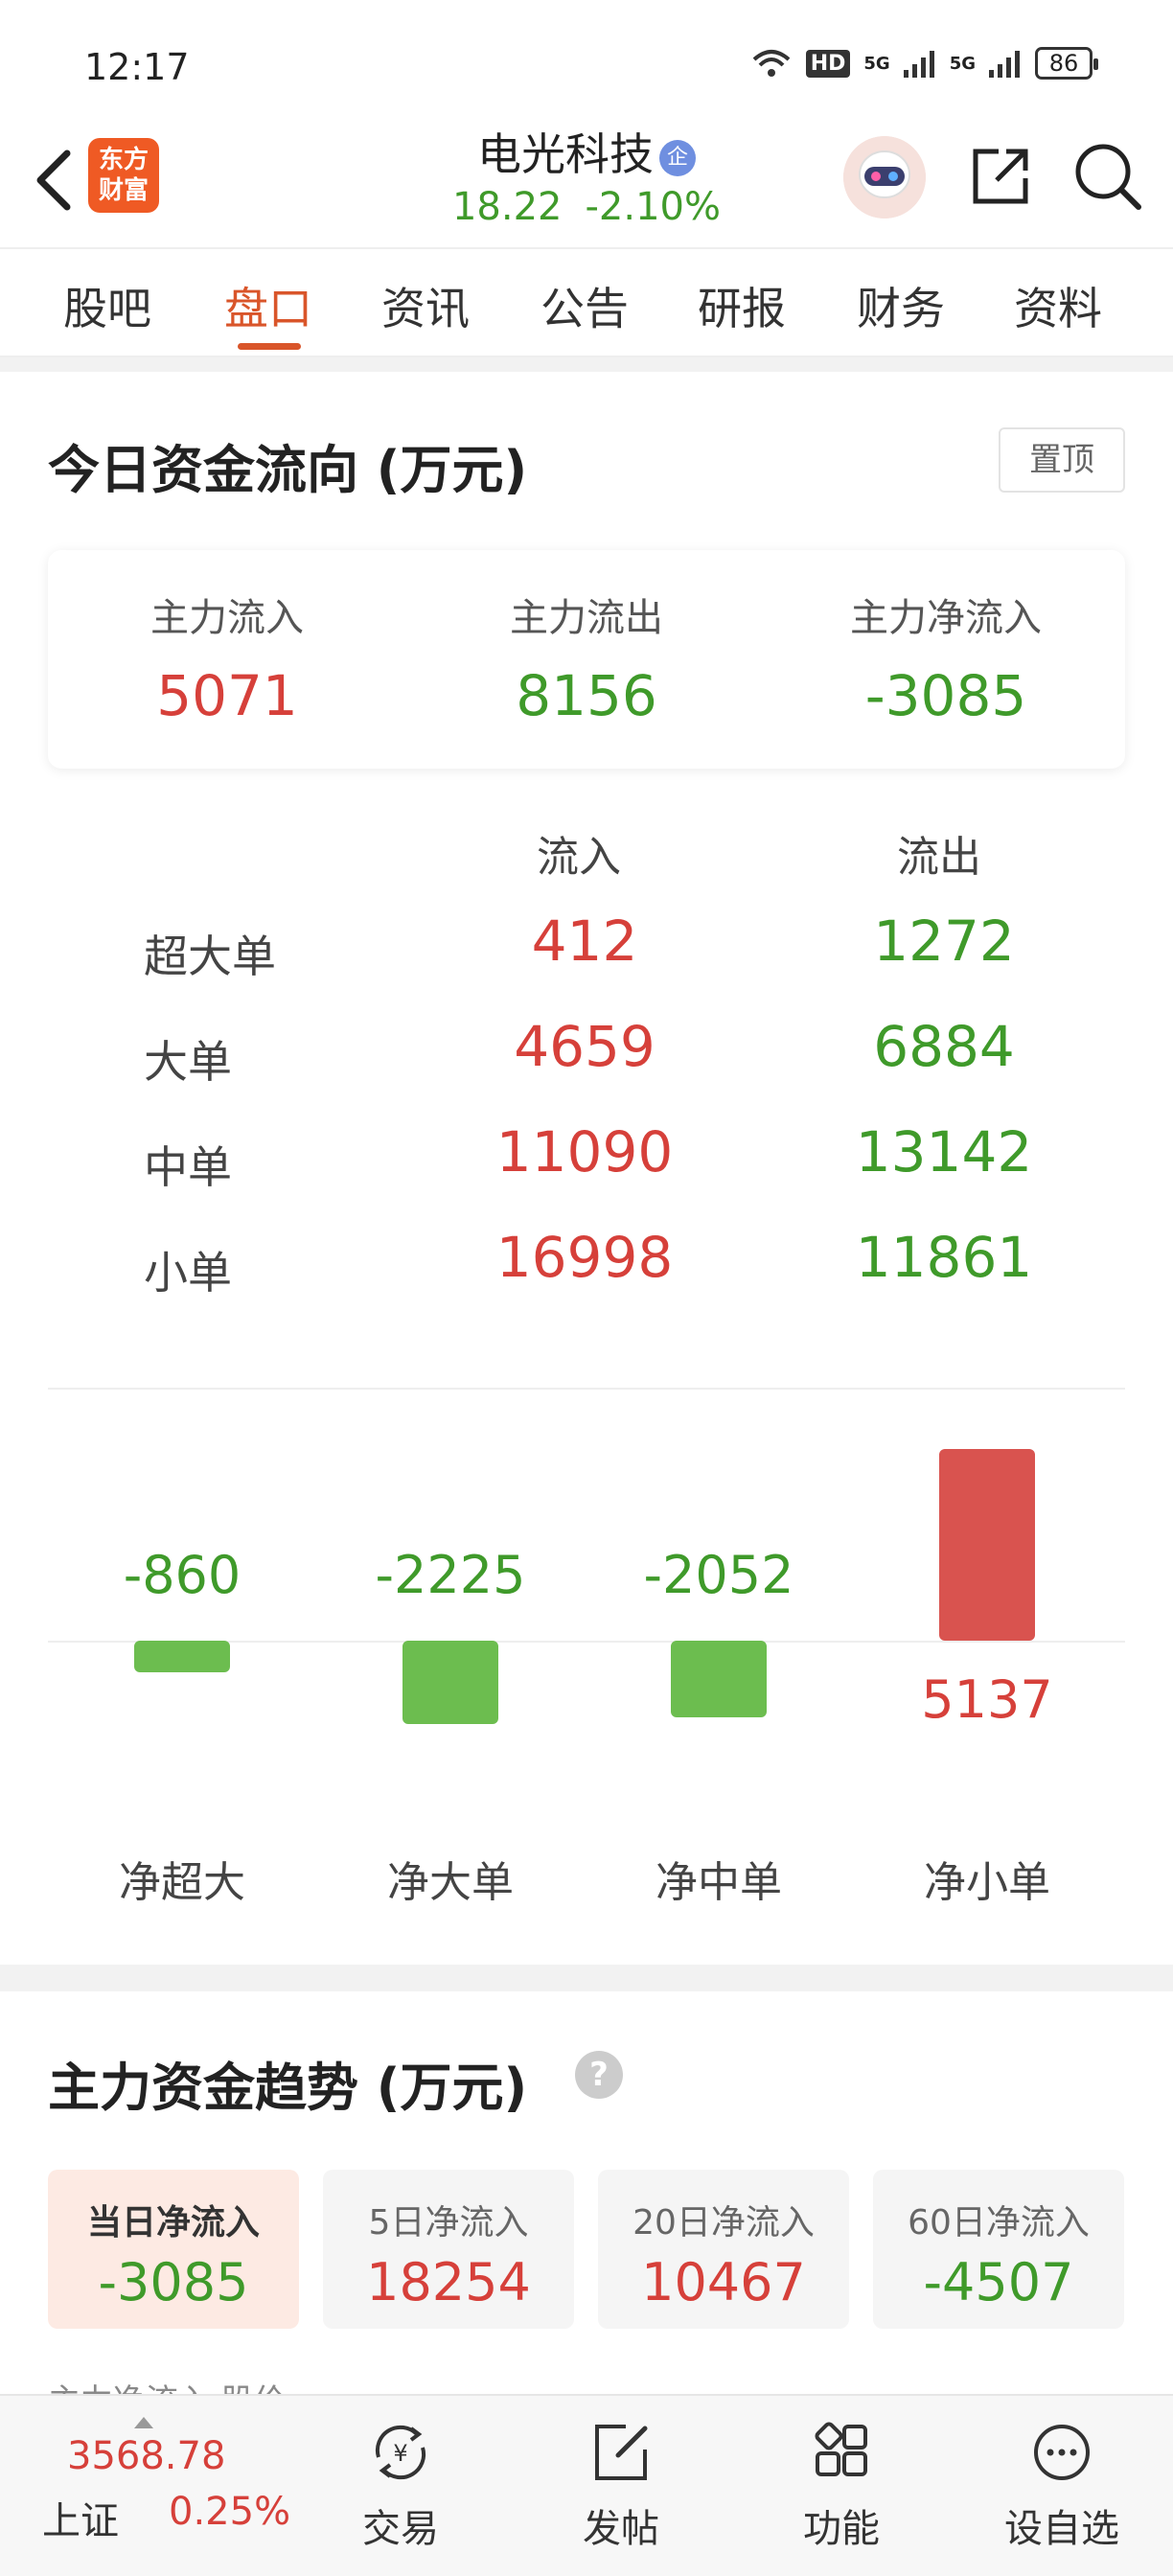 This screenshot has width=1173, height=2576. Describe the element at coordinates (137, 67) in the screenshot. I see `status-time: 12:17` at that location.